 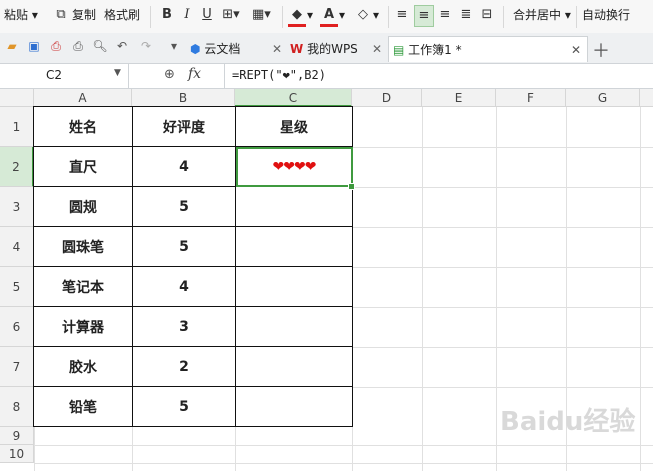 I want to click on underline-button: U, so click(x=207, y=15).